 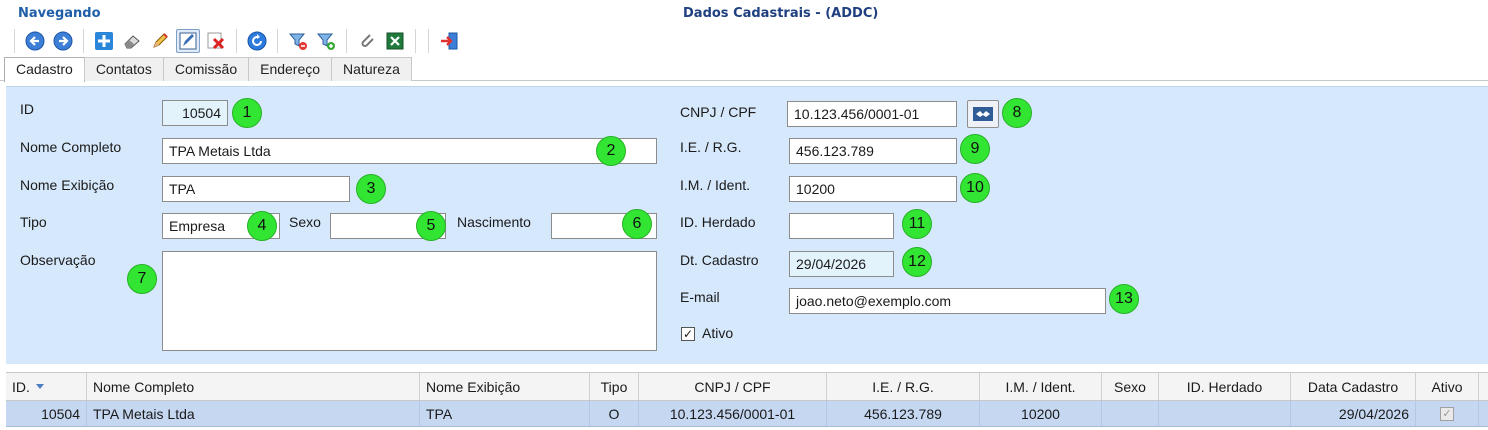 I want to click on clear-button, so click(x=132, y=41).